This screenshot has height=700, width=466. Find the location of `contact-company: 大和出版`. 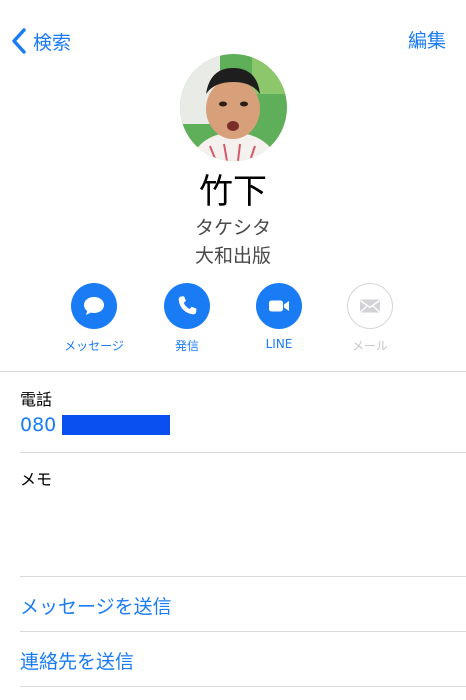

contact-company: 大和出版 is located at coordinates (232, 256).